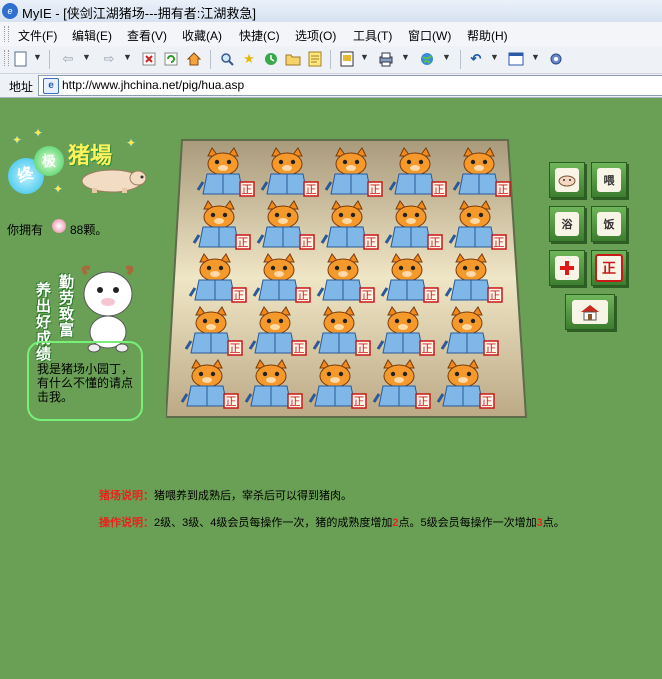  What do you see at coordinates (273, 523) in the screenshot?
I see `operation-note-text: 2级、3级、4级会员每操作一次，猪的成熟度增加` at bounding box center [273, 523].